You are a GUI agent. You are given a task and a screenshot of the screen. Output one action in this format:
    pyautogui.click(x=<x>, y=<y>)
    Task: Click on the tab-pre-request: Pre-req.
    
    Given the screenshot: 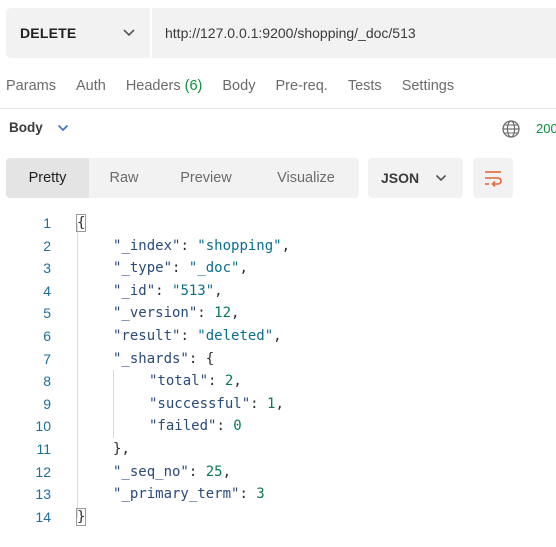 What is the action you would take?
    pyautogui.click(x=301, y=86)
    